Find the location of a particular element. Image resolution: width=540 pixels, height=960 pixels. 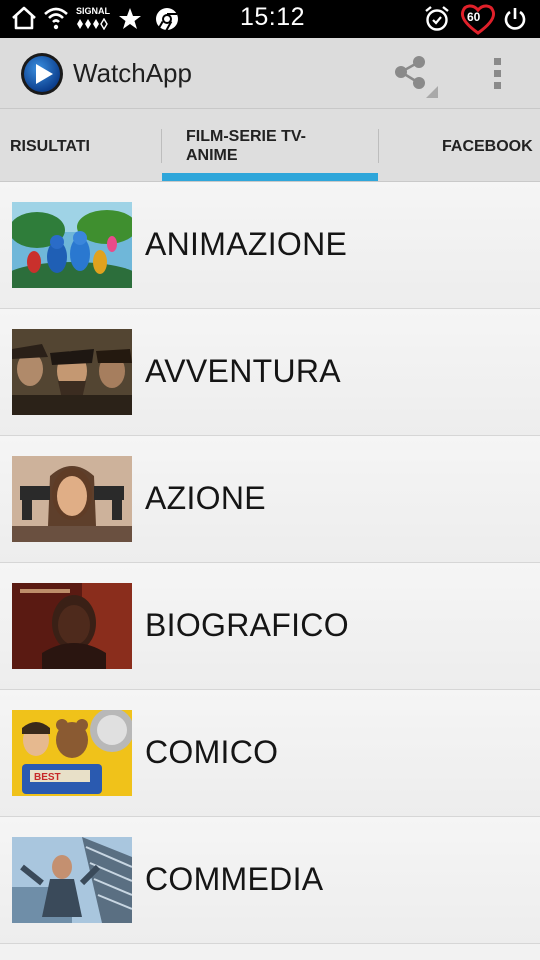

battery-level: 60 is located at coordinates (474, 17).